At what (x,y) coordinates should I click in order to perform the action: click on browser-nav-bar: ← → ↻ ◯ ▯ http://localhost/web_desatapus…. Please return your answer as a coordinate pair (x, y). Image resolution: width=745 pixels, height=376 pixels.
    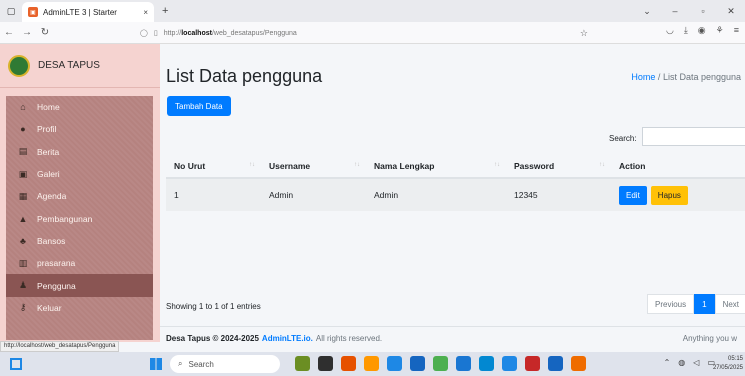
    Looking at the image, I should click on (372, 33).